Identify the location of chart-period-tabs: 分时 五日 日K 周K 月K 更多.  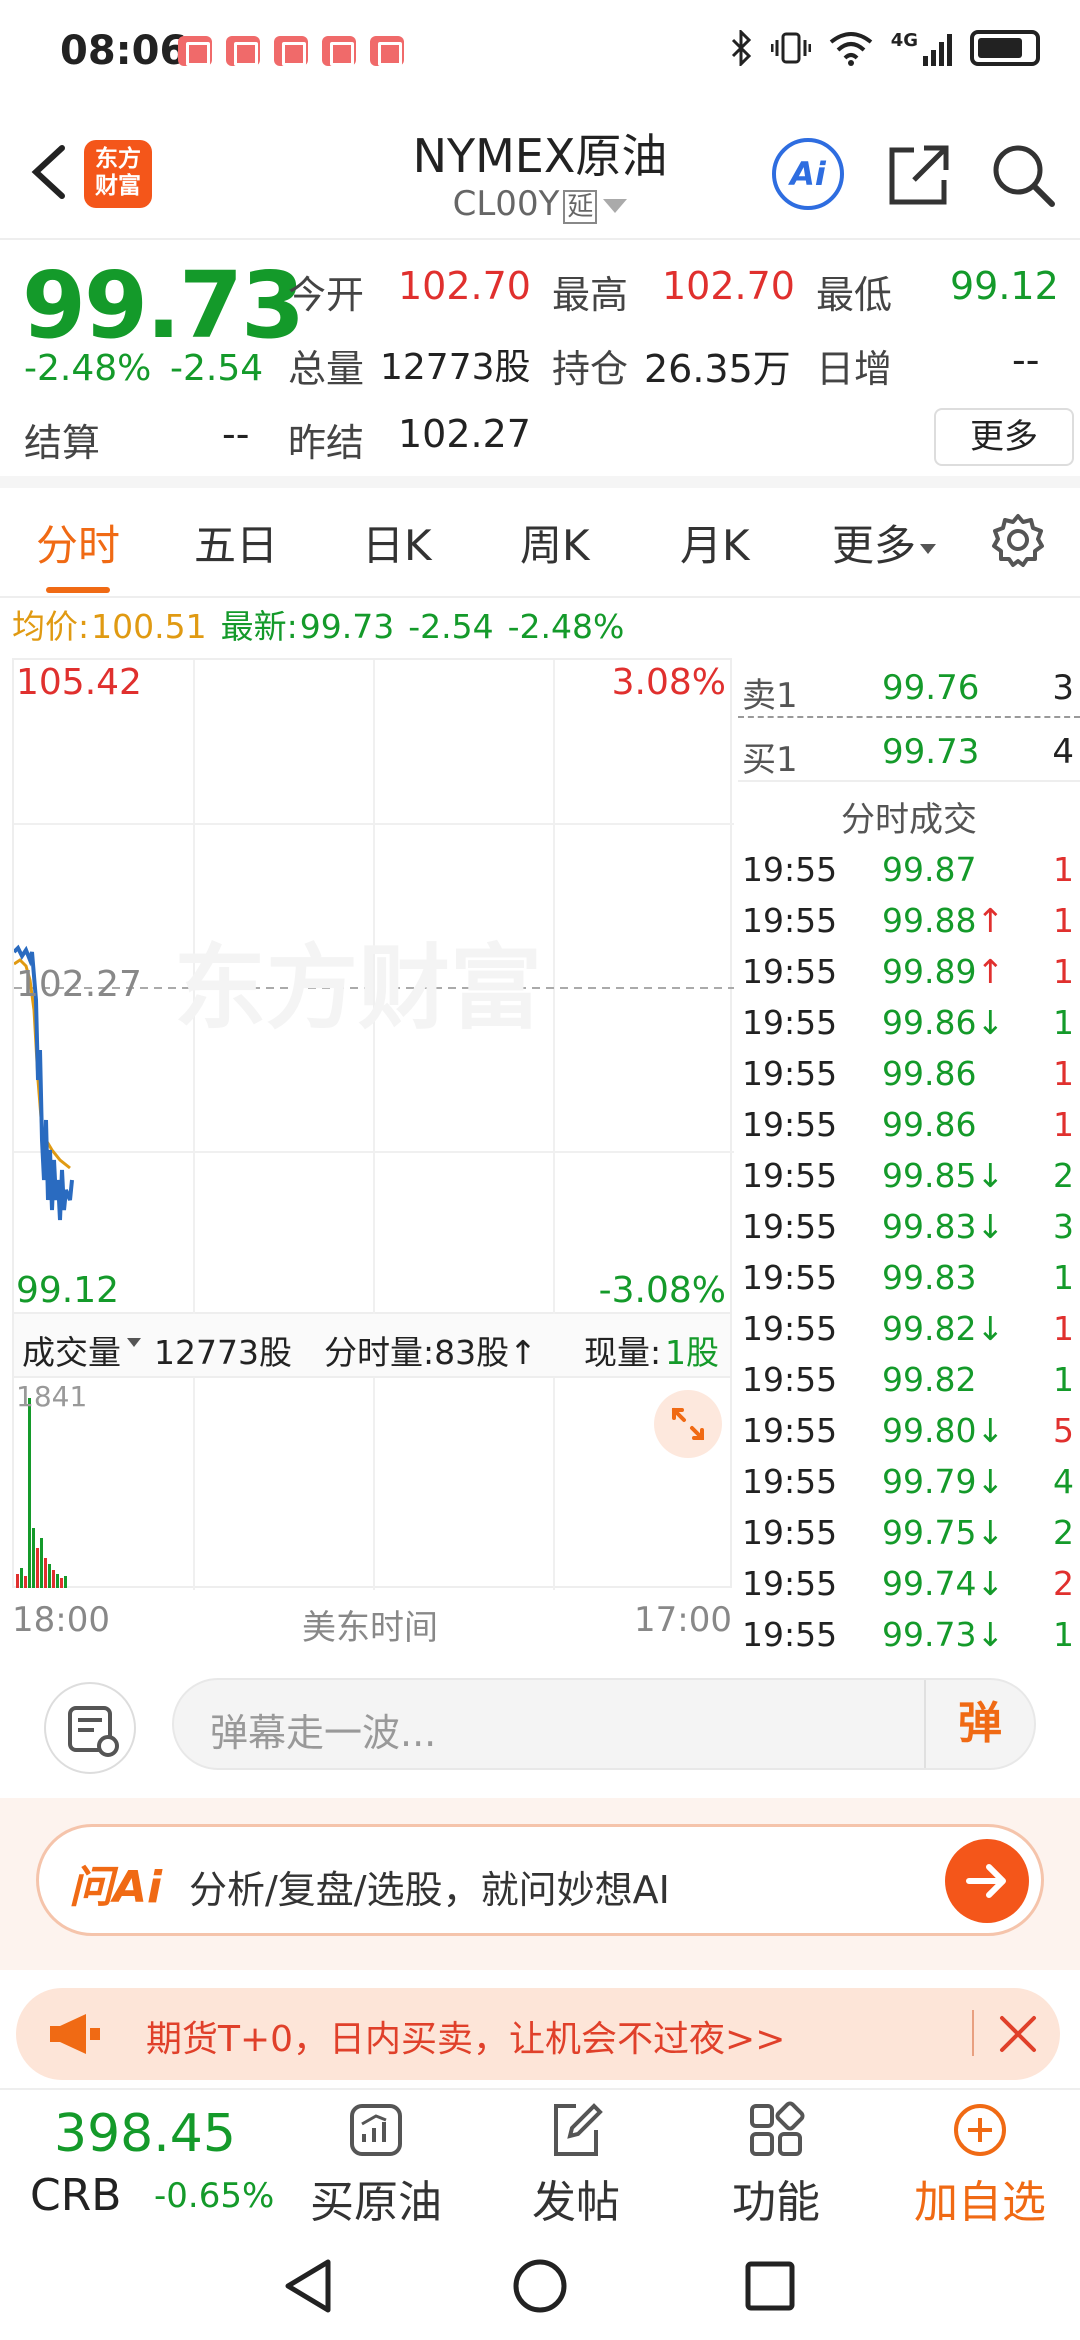
(540, 543).